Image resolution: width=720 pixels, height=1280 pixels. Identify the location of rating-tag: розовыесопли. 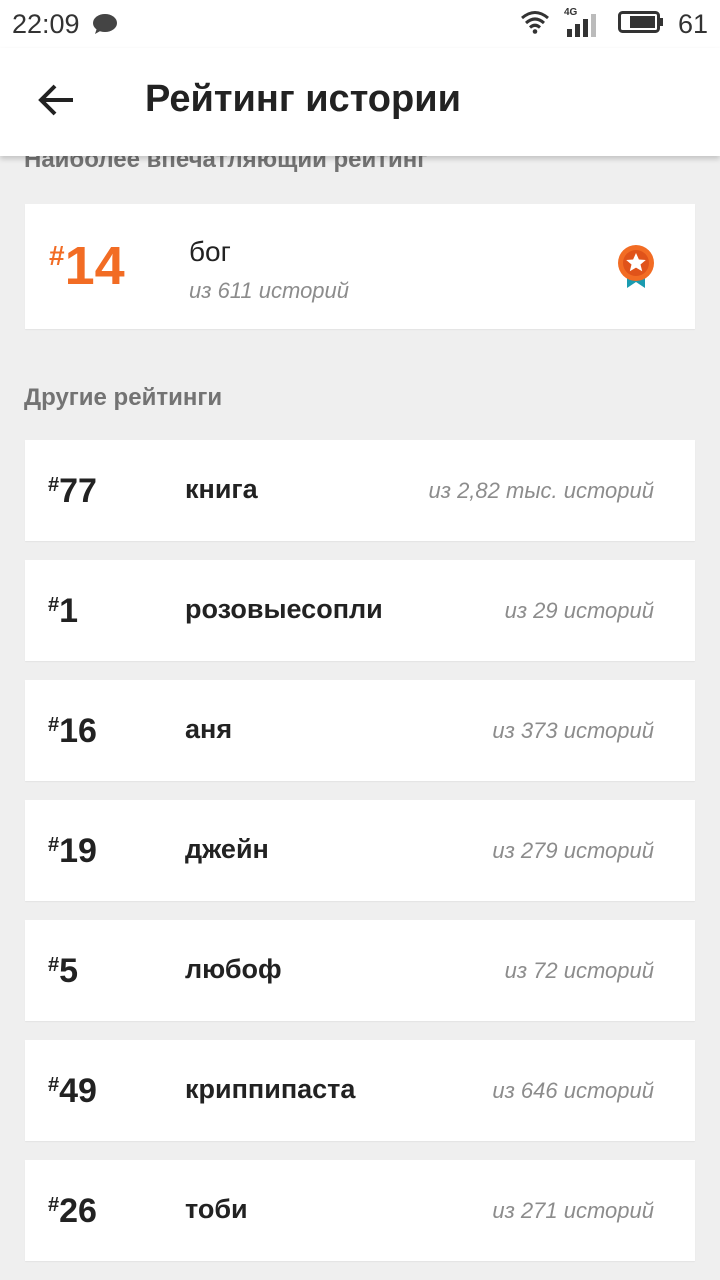
(284, 609).